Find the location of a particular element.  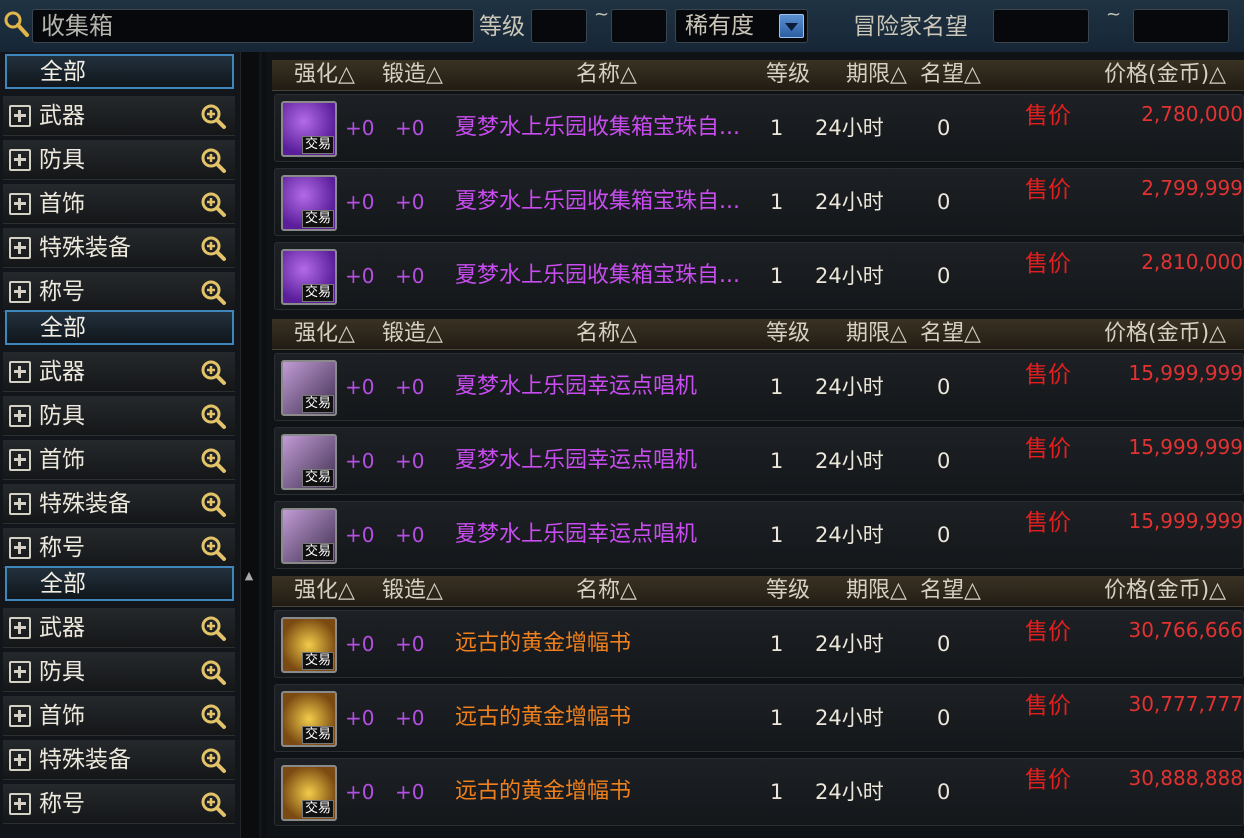

item-row: 交易 +0 +0 远古的黄金增幅书 1 24小时 0 售价 30,777,777 is located at coordinates (759, 718).